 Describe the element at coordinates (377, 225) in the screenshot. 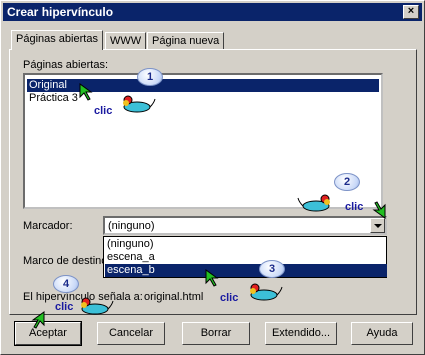

I see `chevron-down-icon` at that location.